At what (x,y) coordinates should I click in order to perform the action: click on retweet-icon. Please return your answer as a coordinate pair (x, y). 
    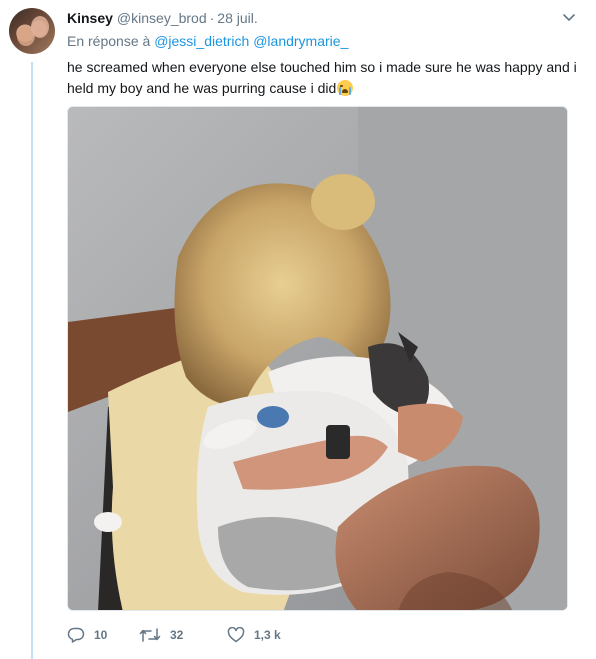
    Looking at the image, I should click on (150, 635).